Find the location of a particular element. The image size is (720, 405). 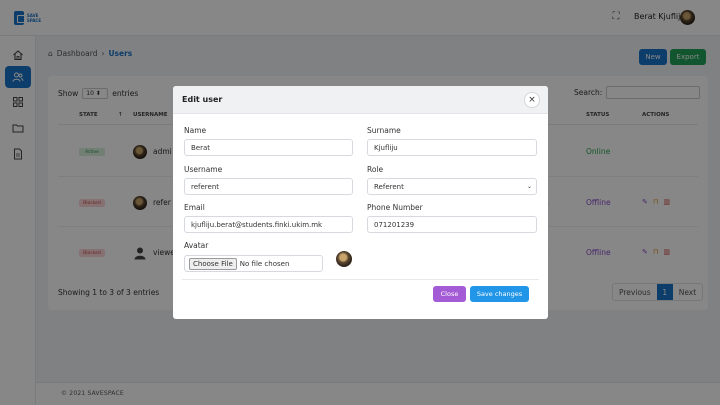

avatar-file-input: Choose File No file chosen is located at coordinates (253, 263).